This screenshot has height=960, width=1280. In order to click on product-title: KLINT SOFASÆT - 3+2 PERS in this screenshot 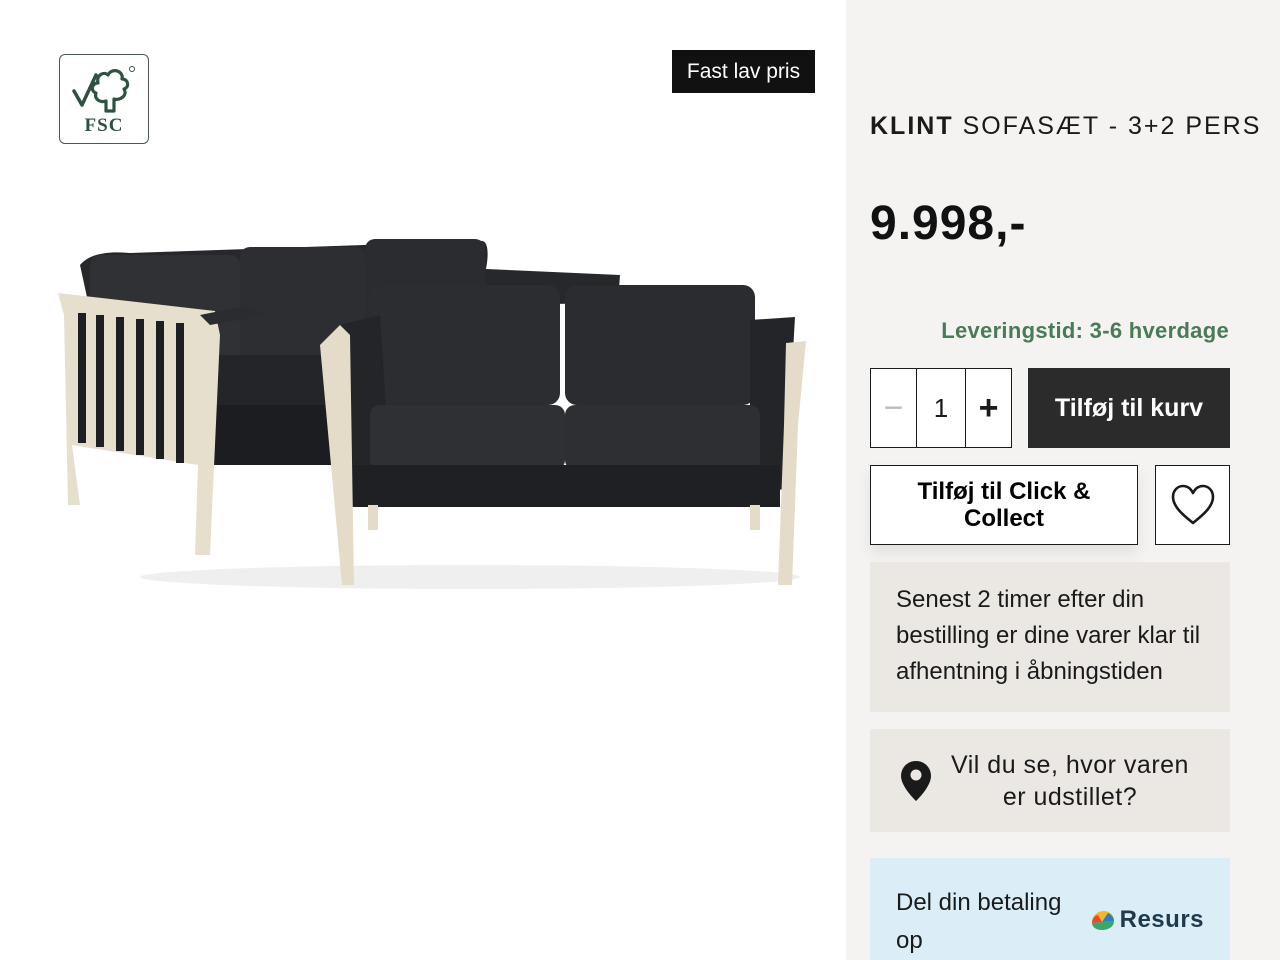, I will do `click(1065, 126)`.